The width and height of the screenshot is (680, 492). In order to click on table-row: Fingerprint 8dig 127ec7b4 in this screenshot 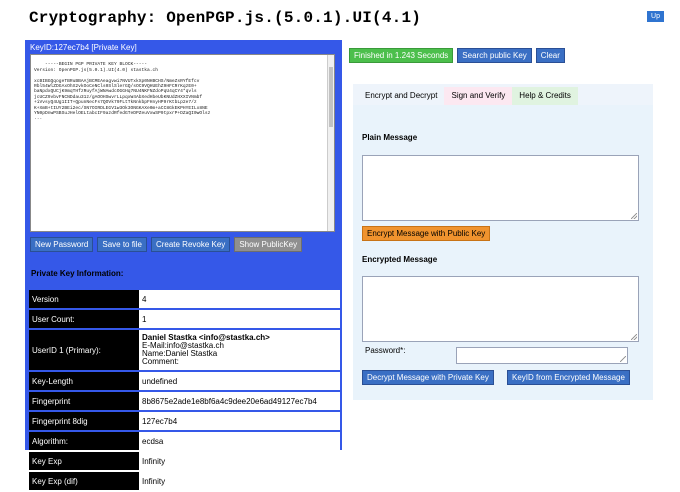, I will do `click(184, 421)`.